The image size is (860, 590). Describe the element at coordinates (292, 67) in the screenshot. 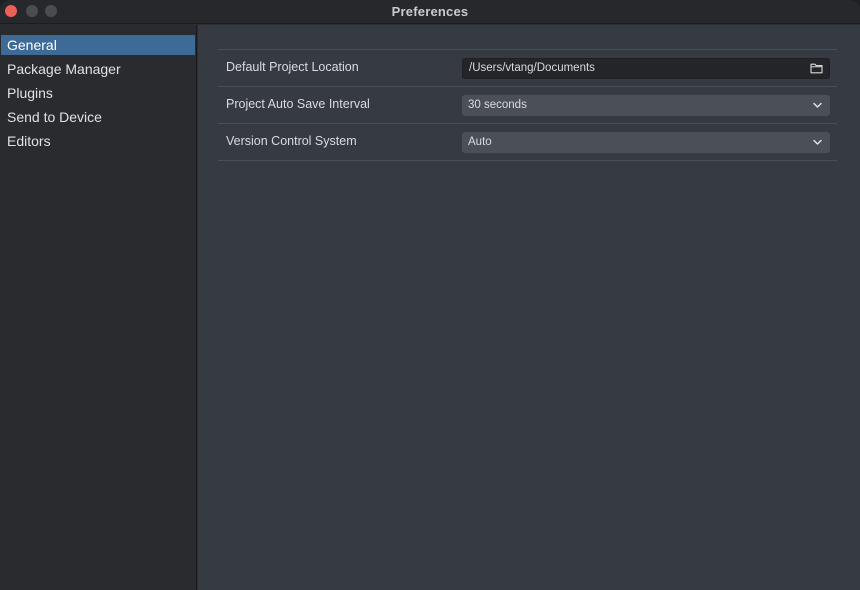

I see `project-location-label: Default Project Location` at that location.